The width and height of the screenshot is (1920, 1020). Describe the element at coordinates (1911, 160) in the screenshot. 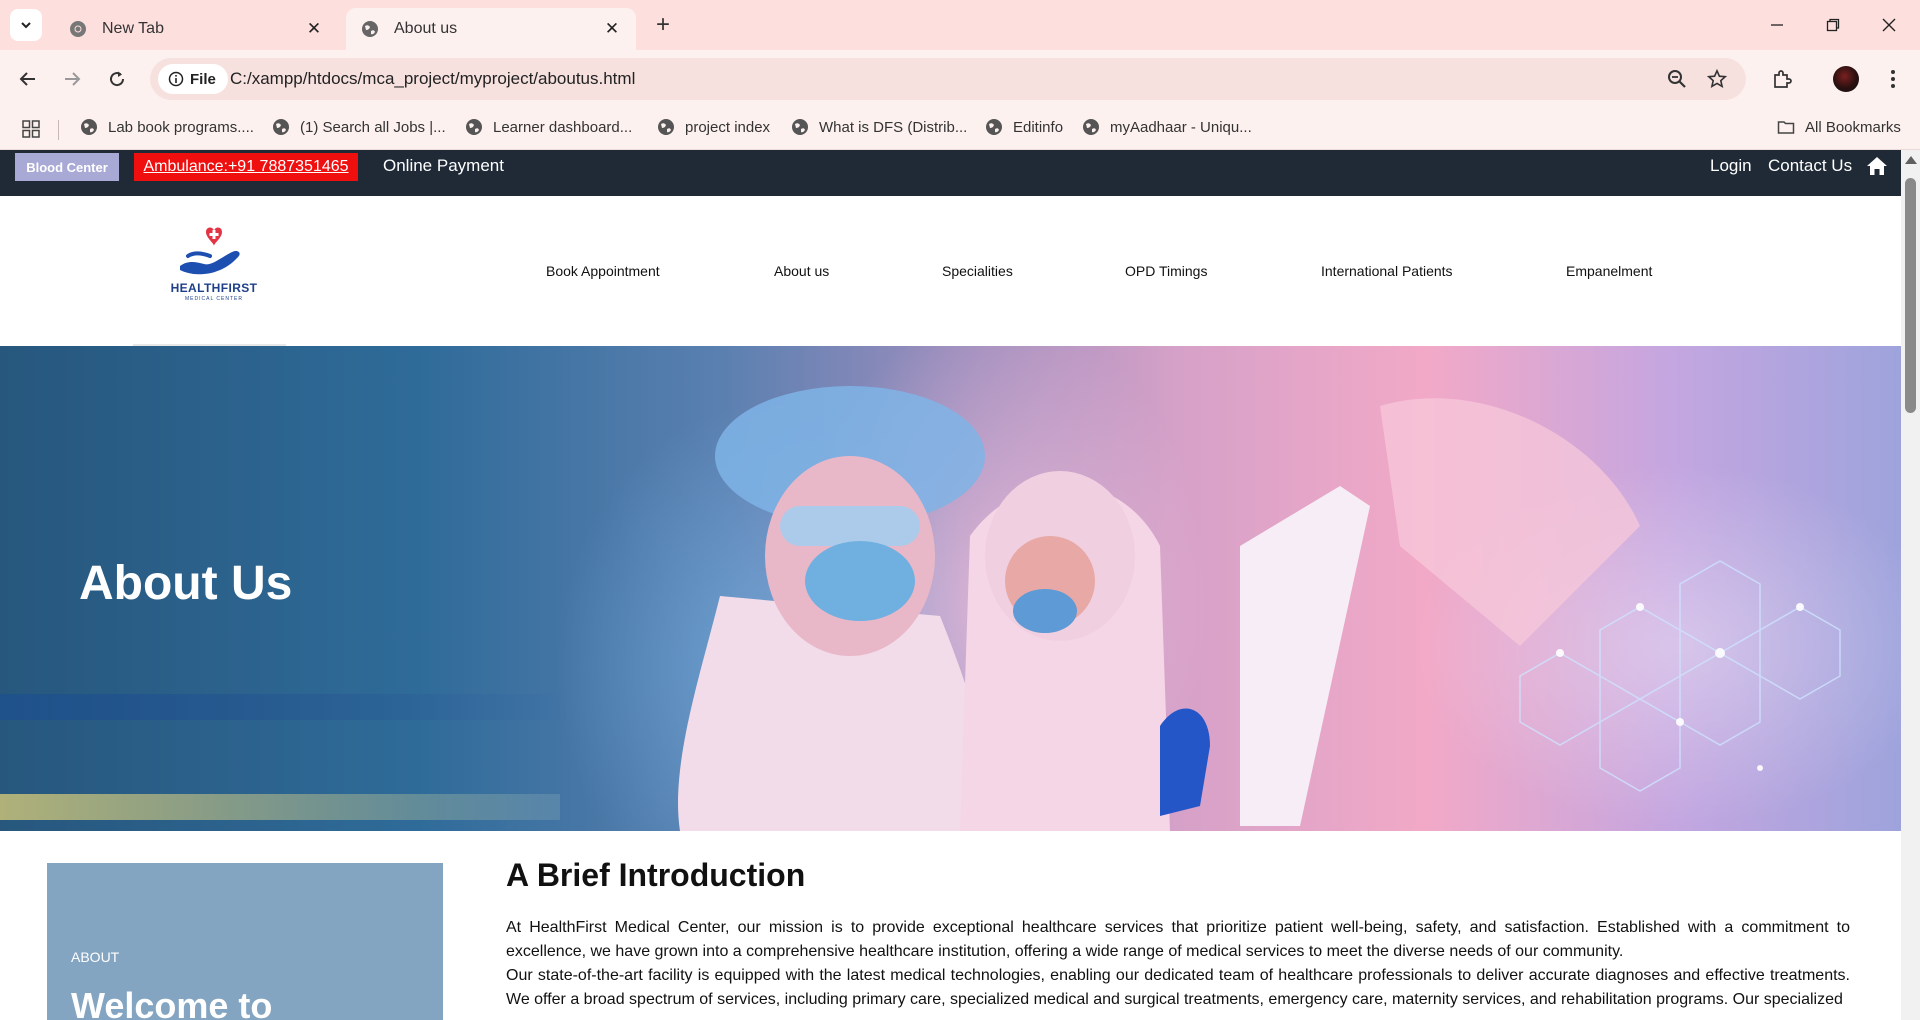

I see `scroll-up-arrow-icon` at that location.